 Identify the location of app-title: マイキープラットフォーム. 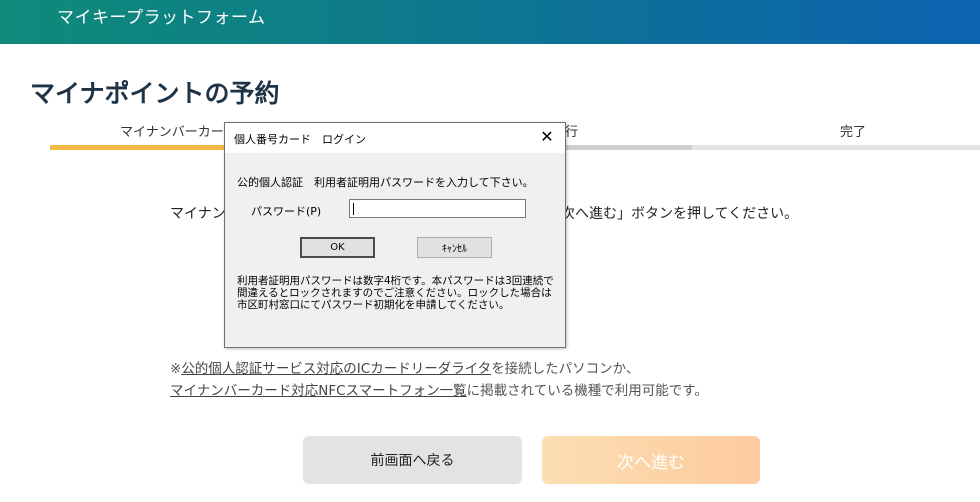
(161, 18).